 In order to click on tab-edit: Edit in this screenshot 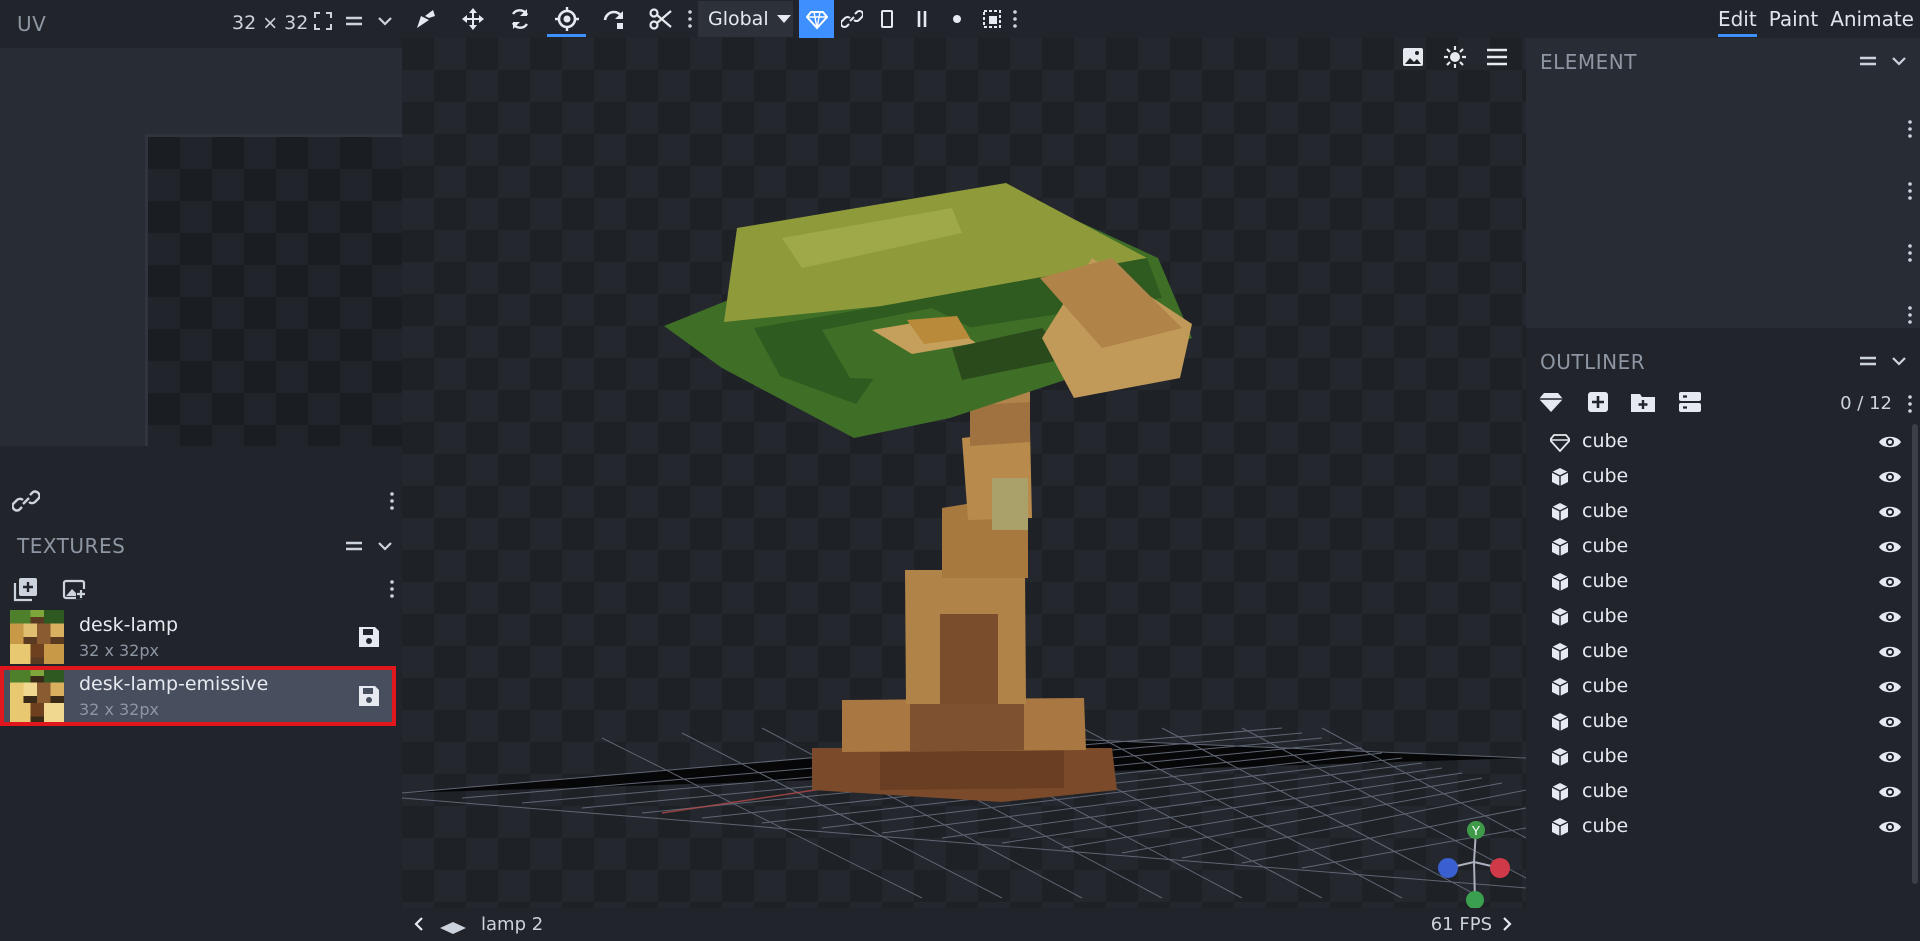, I will do `click(1737, 19)`.